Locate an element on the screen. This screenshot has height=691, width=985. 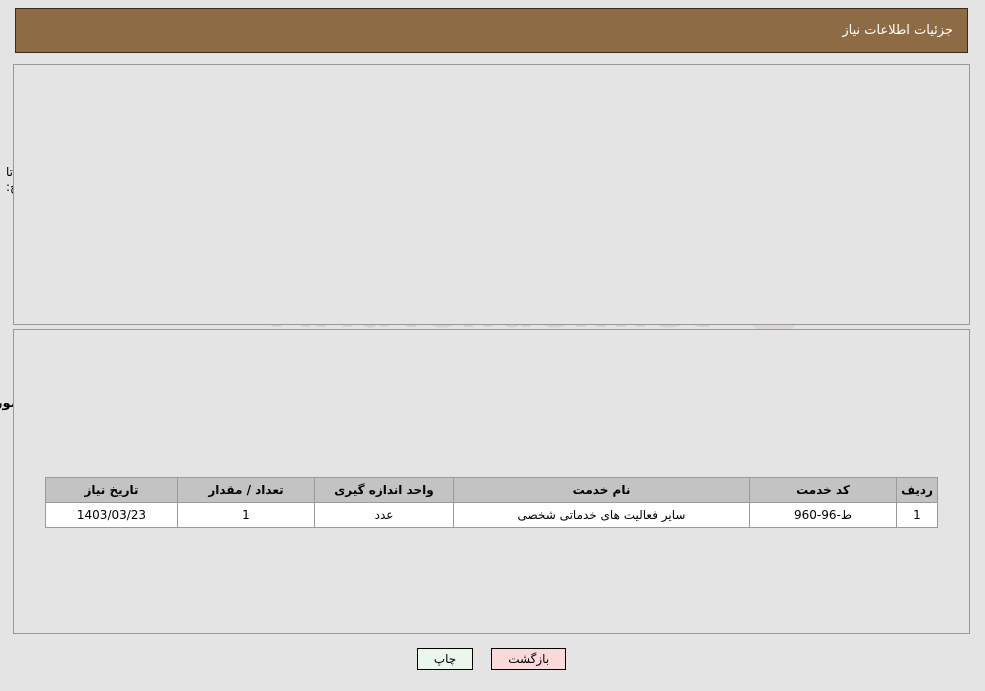
table-header-need-date: تاریخ نیاز is located at coordinates (112, 490).